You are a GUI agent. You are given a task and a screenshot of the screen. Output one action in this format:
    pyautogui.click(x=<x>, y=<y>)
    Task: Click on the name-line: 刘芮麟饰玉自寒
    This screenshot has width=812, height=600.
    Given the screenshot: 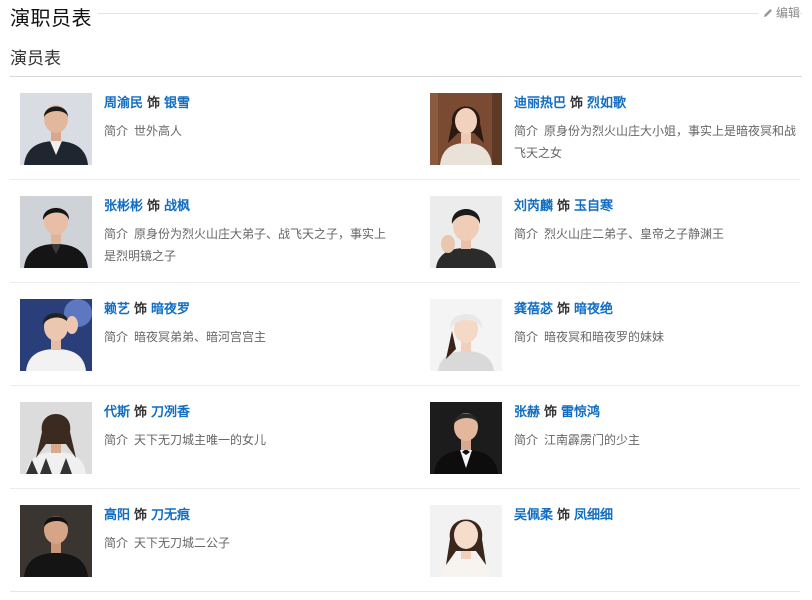 What is the action you would take?
    pyautogui.click(x=657, y=207)
    